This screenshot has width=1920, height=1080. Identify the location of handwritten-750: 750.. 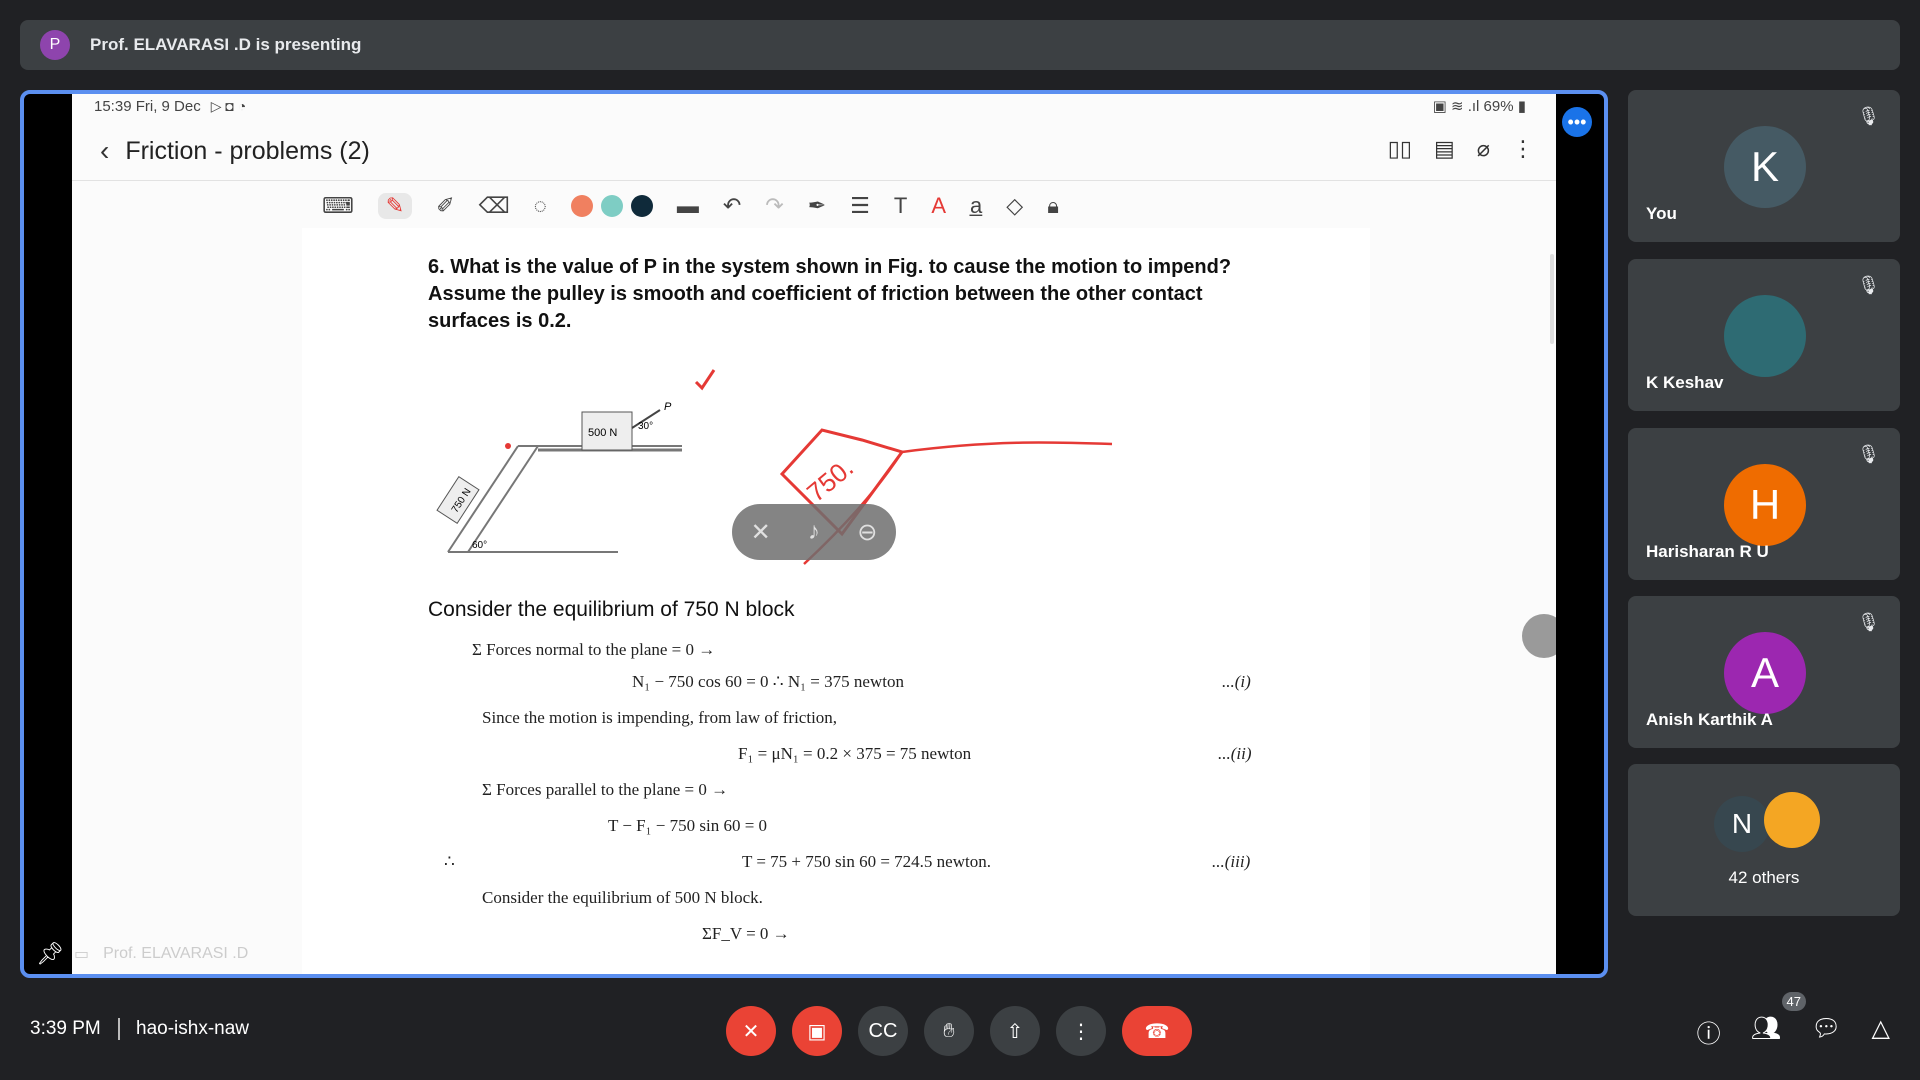
(830, 480).